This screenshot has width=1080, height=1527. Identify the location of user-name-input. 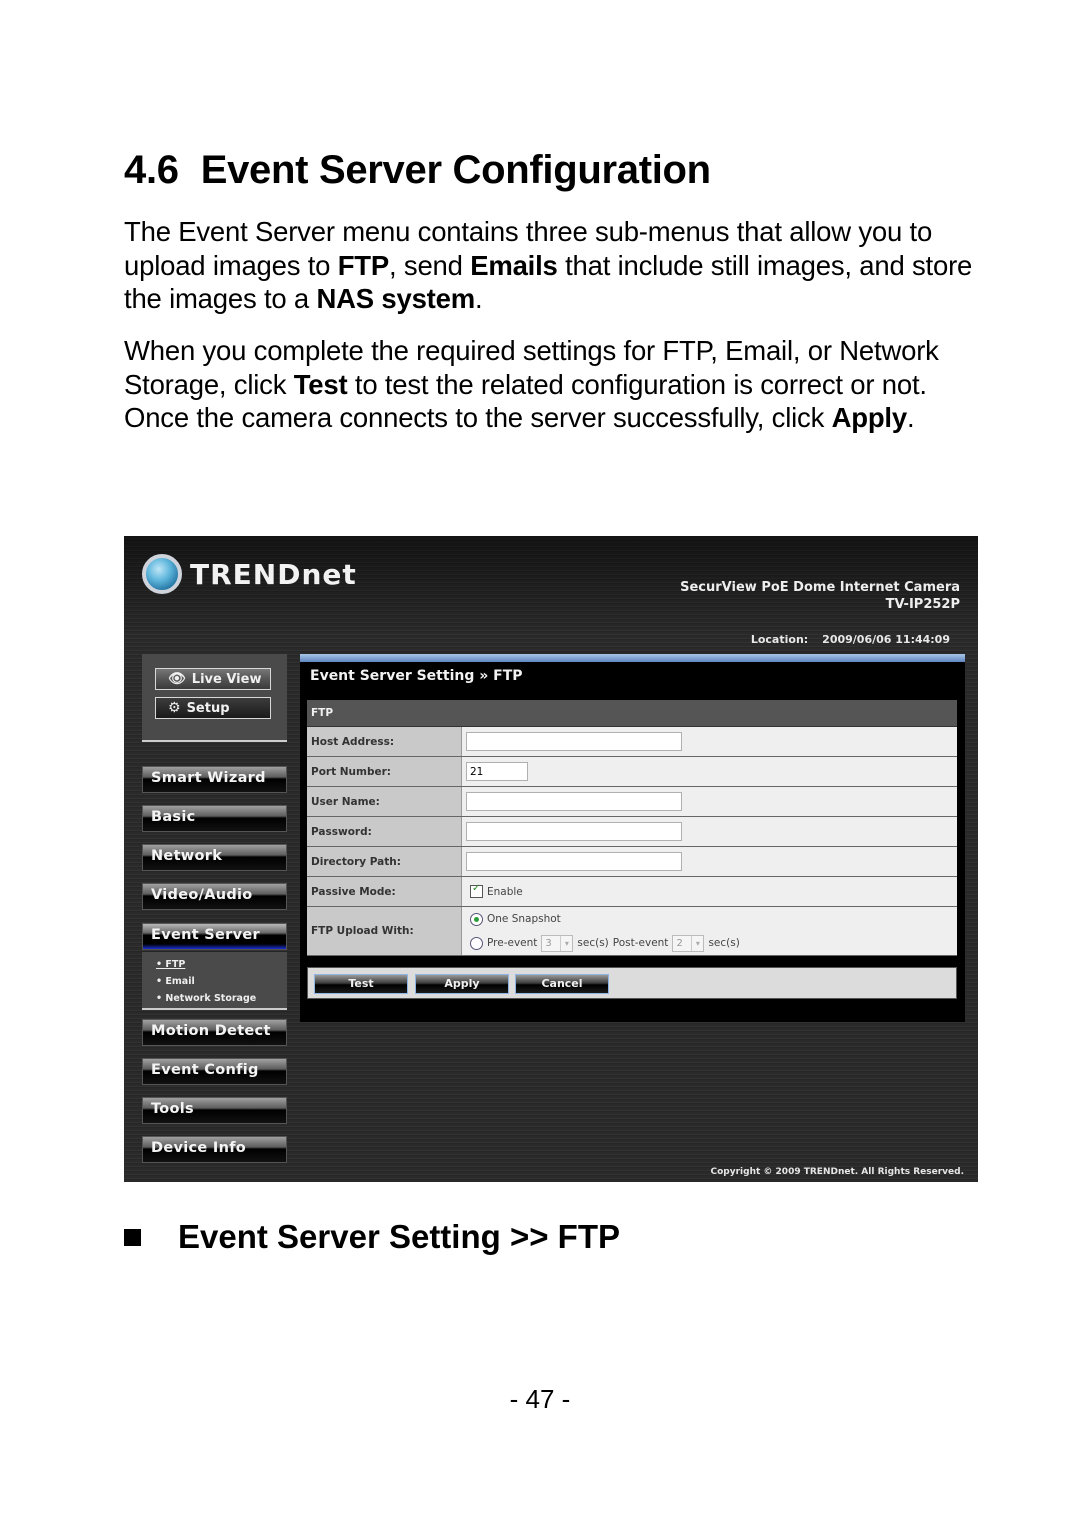
(574, 801).